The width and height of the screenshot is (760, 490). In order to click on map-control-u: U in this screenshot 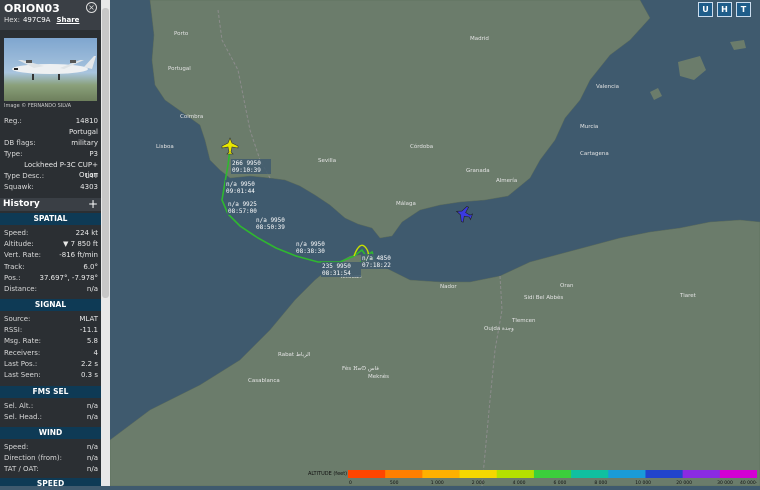, I will do `click(705, 9)`.